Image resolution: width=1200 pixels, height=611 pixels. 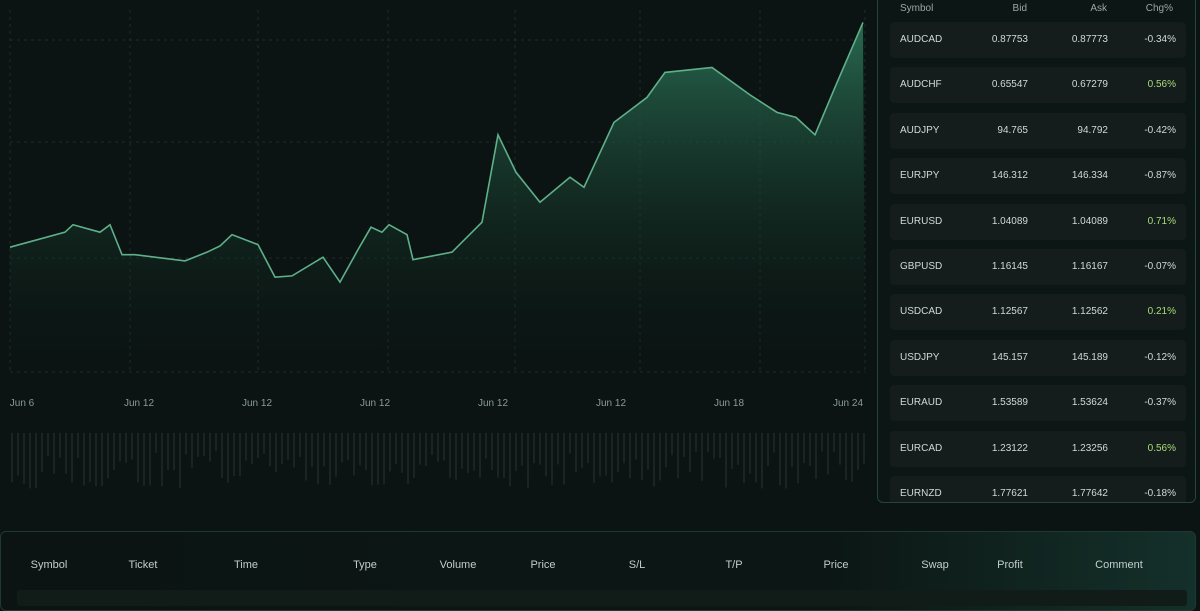 I want to click on watchlist-ask: 146.334, so click(x=1089, y=176).